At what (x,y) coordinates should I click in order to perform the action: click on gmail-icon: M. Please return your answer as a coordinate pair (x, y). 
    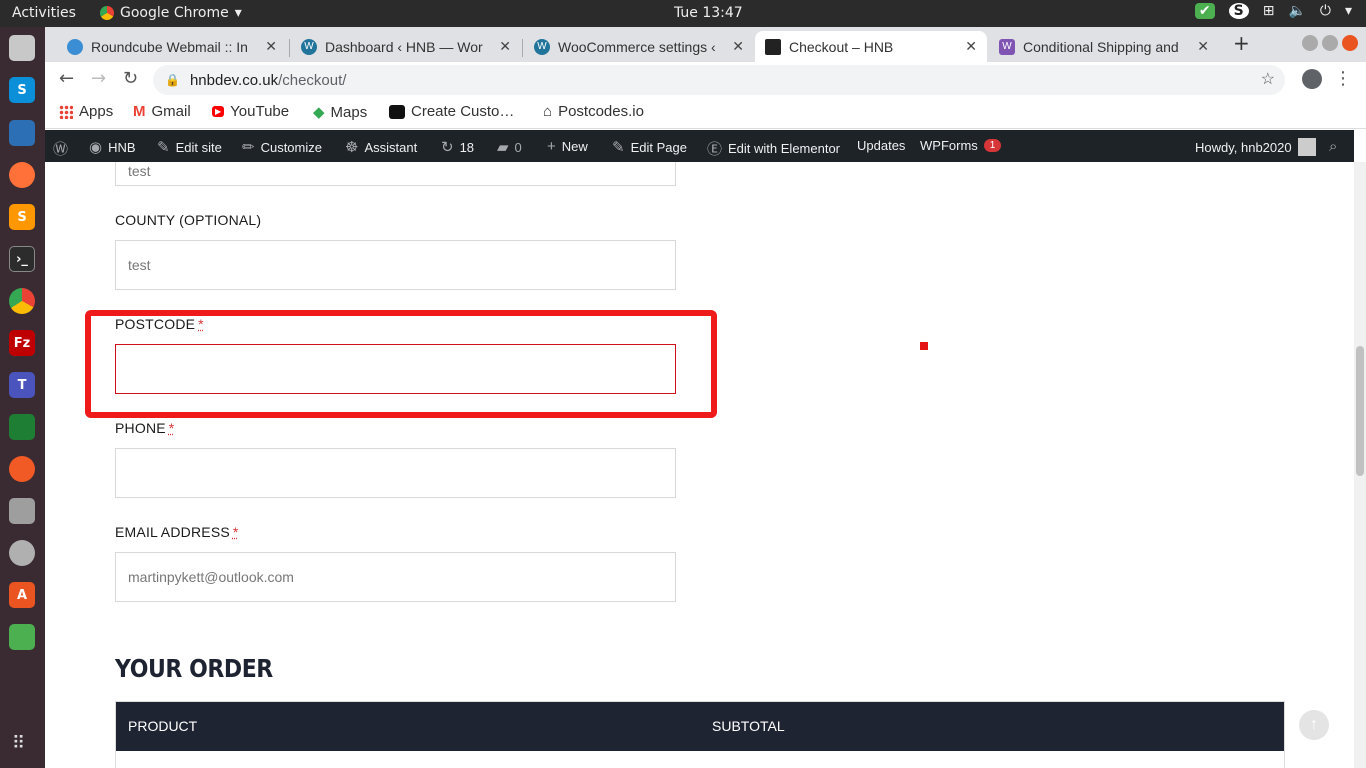
    Looking at the image, I should click on (139, 111).